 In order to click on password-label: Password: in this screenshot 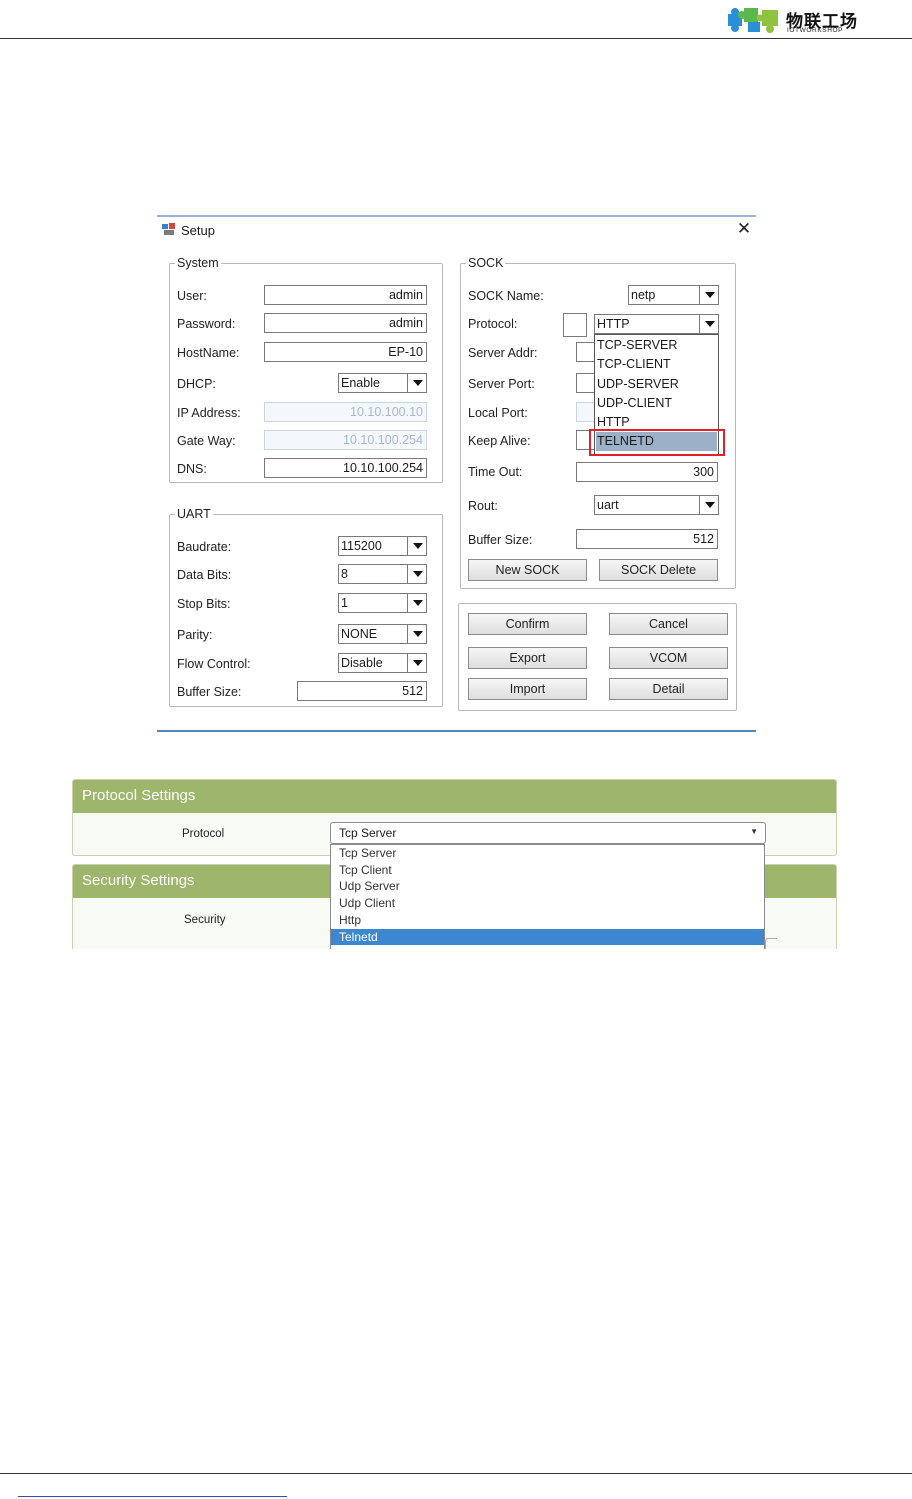, I will do `click(206, 324)`.